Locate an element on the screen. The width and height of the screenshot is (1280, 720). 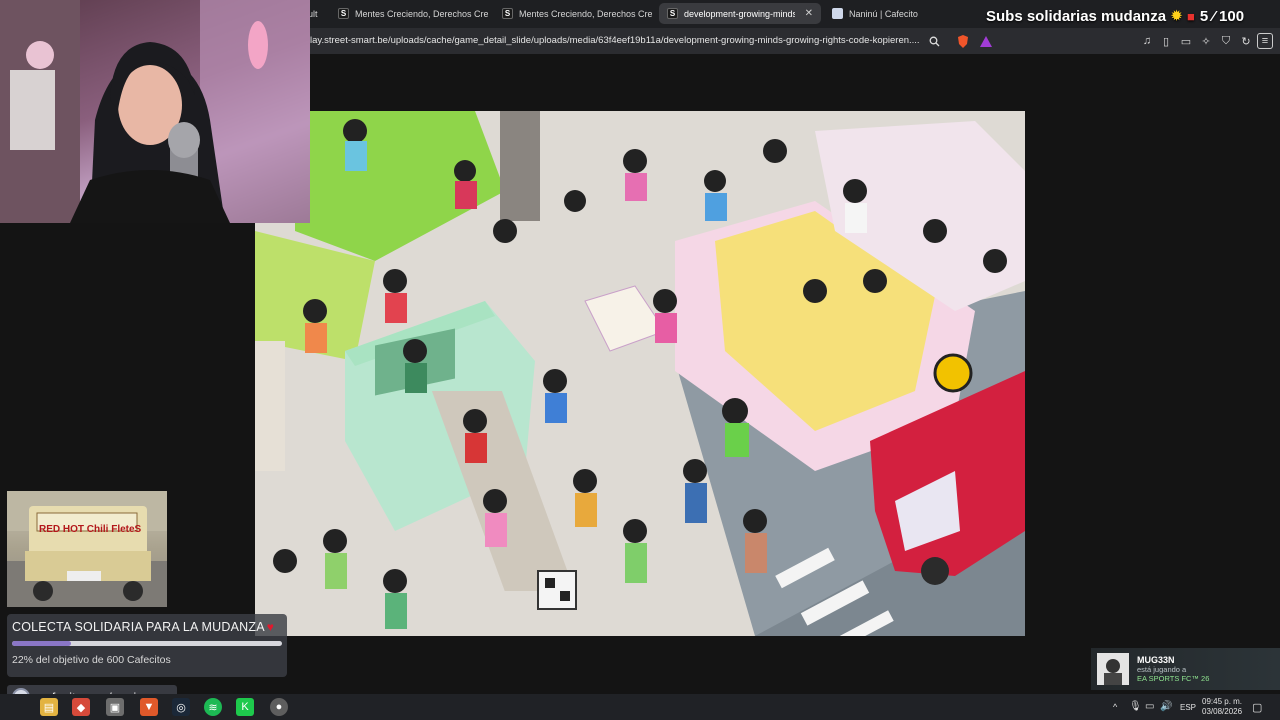
friend-game: EA SPORTS FC™ 26 is located at coordinates (1173, 678).